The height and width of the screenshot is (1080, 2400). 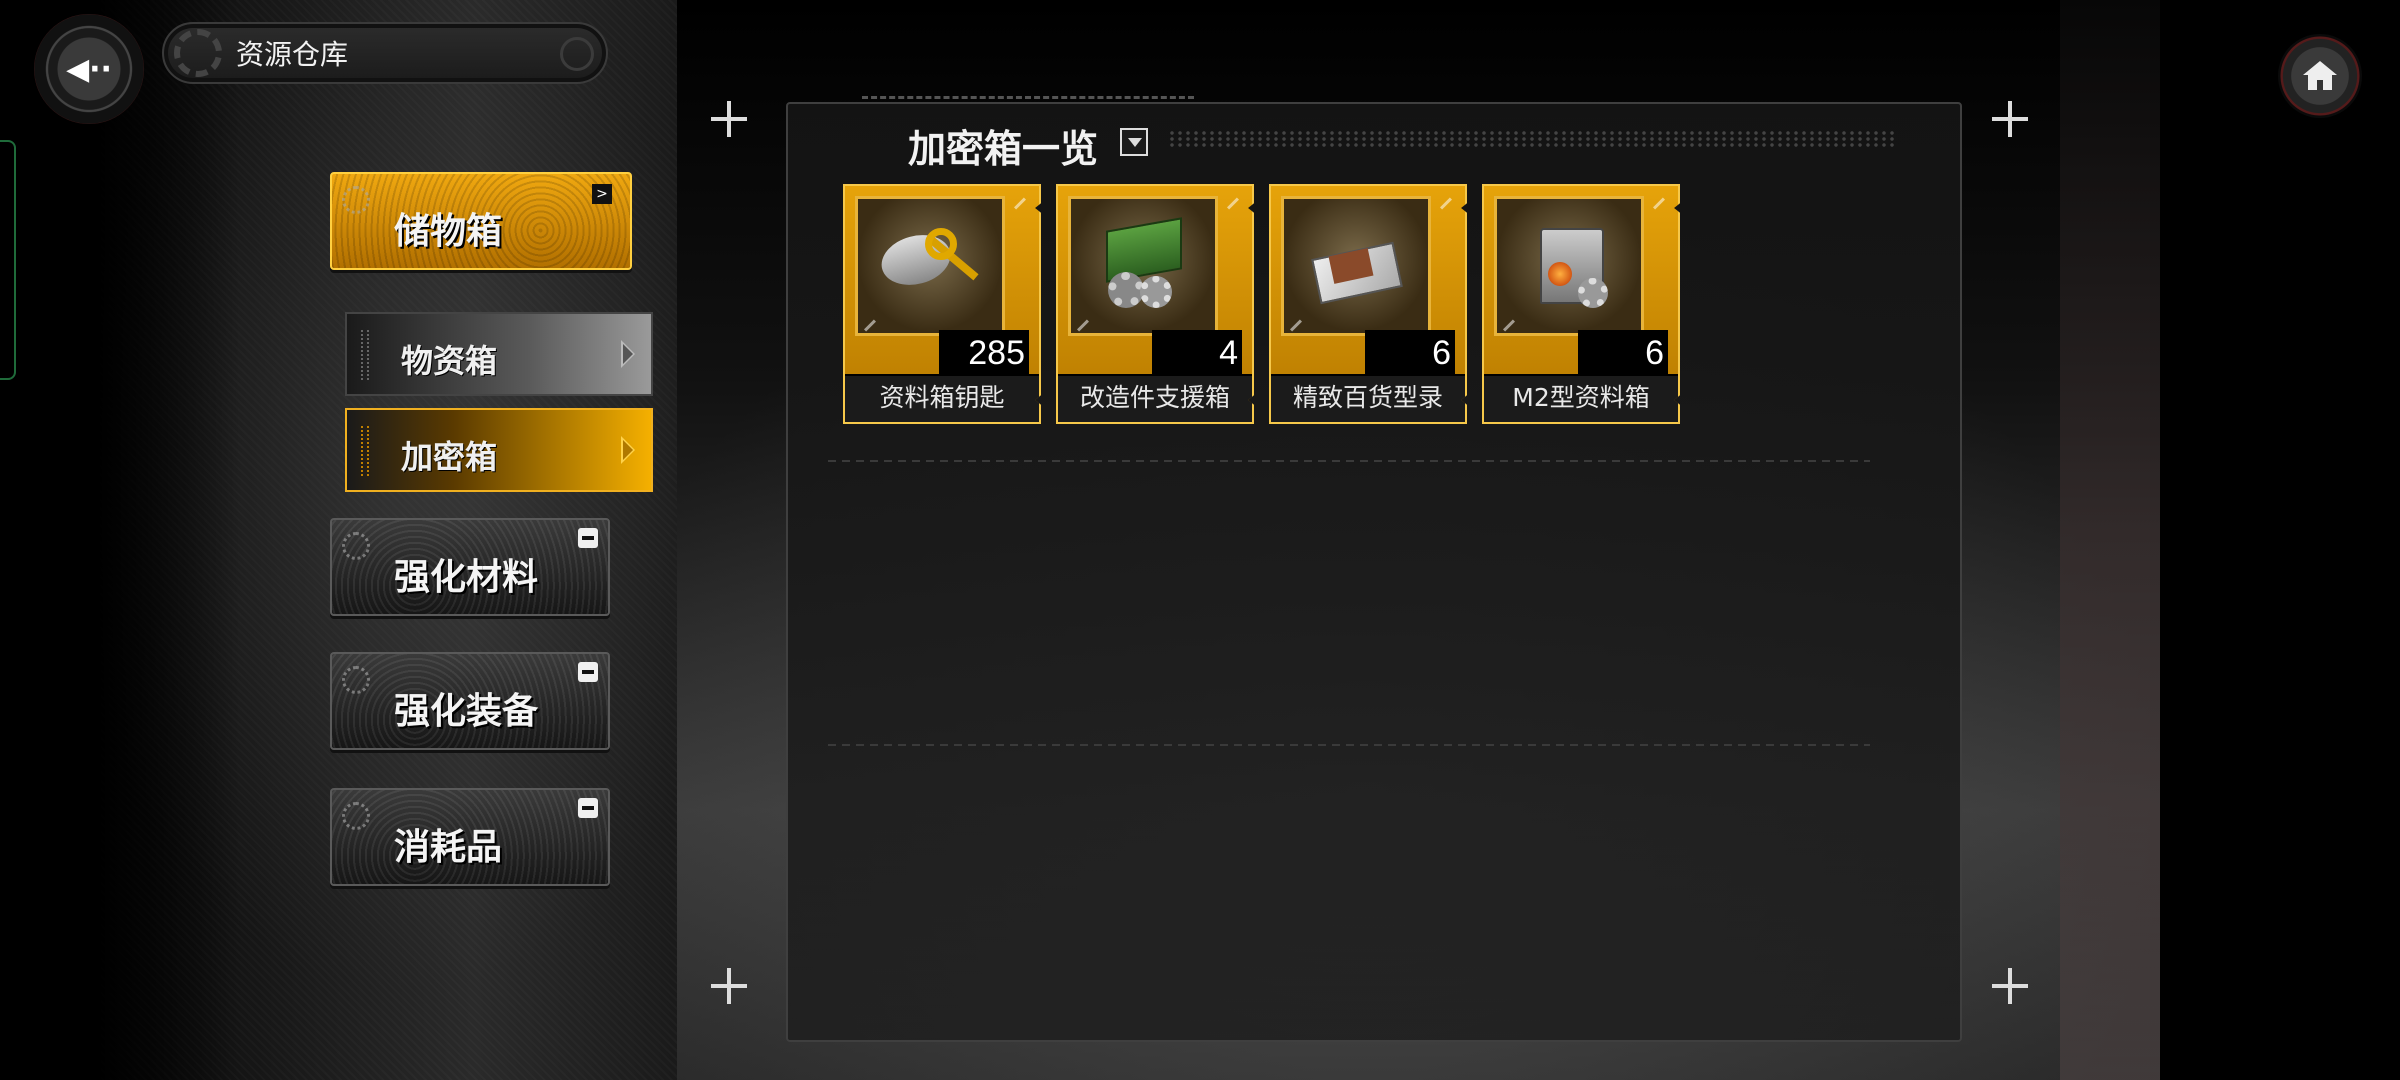 I want to click on back-button: ◀··, so click(x=89, y=69).